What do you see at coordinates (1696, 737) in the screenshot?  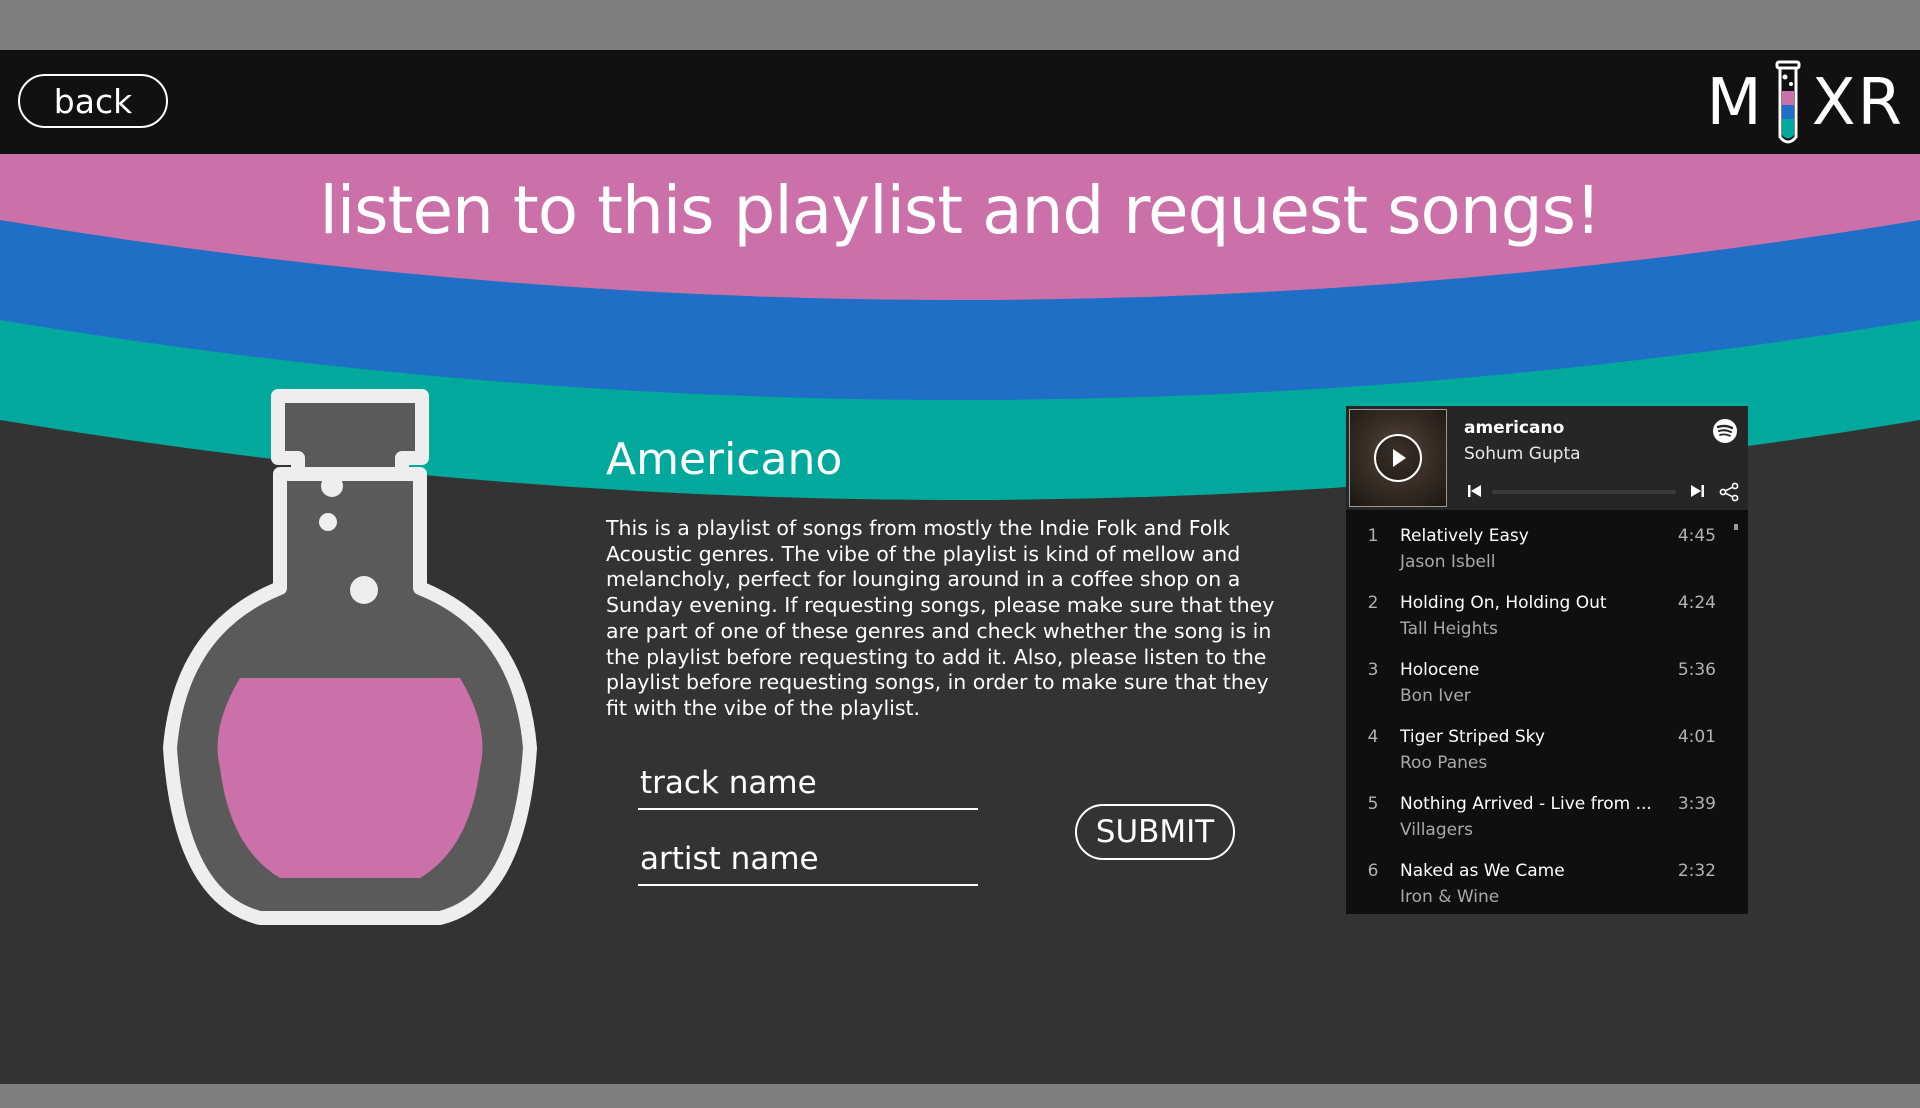 I see `track-duration: 4:01` at bounding box center [1696, 737].